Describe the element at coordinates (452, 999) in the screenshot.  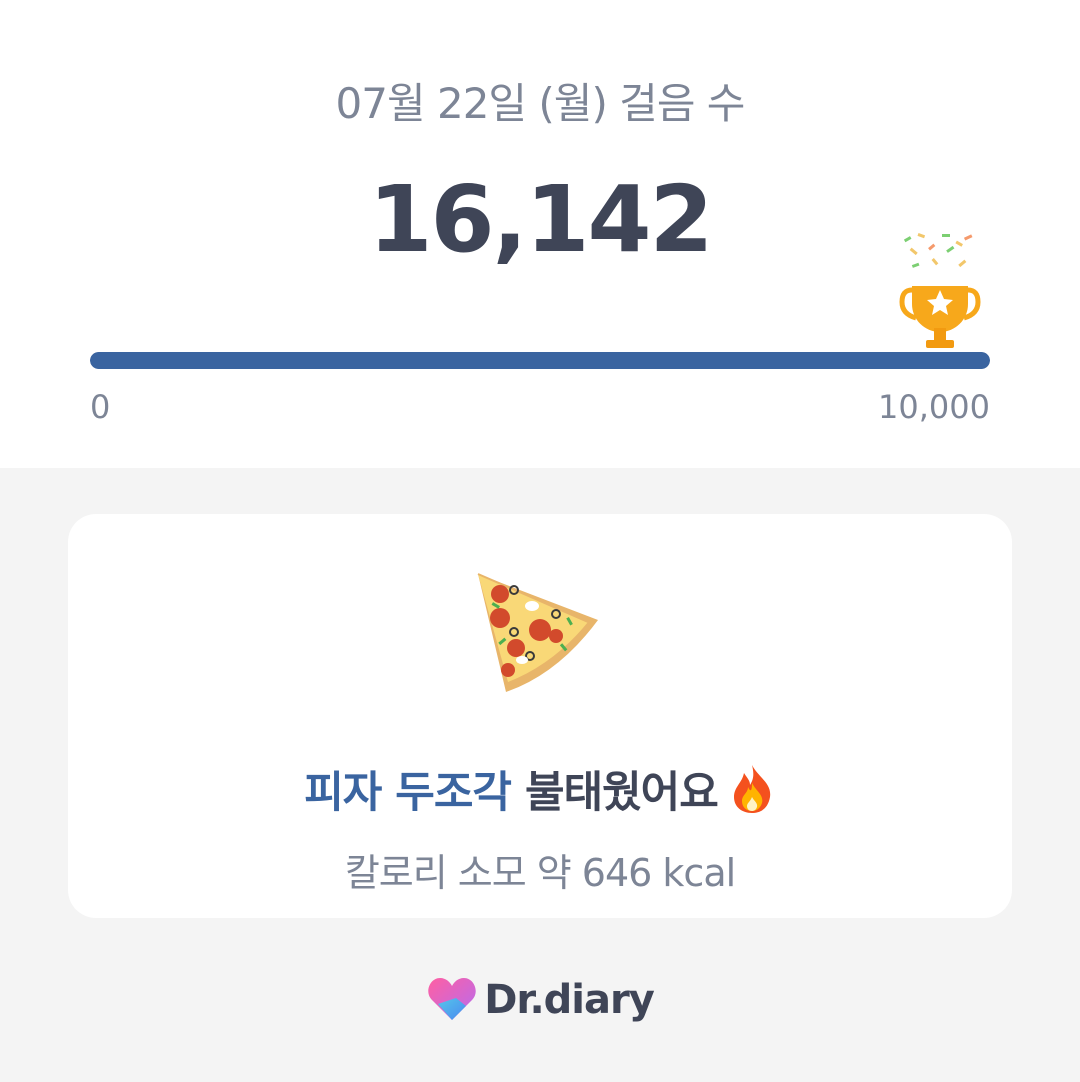
I see `heart-logo-icon` at that location.